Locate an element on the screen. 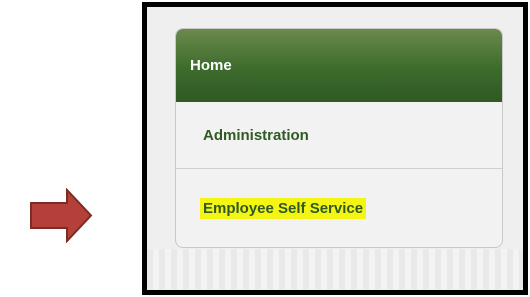 The image size is (530, 297). background-strip is located at coordinates (335, 269).